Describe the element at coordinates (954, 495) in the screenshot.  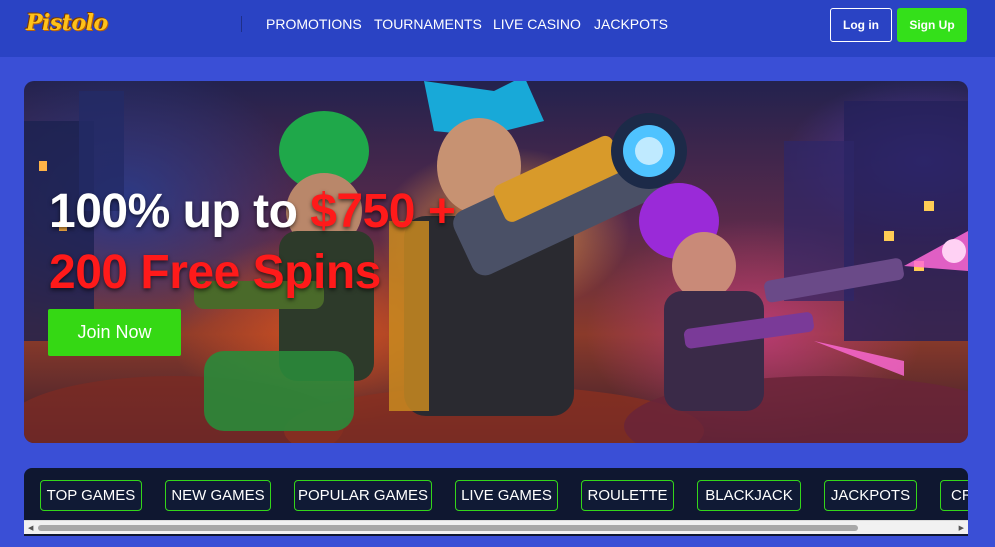
I see `category-cr-partial: CR` at that location.